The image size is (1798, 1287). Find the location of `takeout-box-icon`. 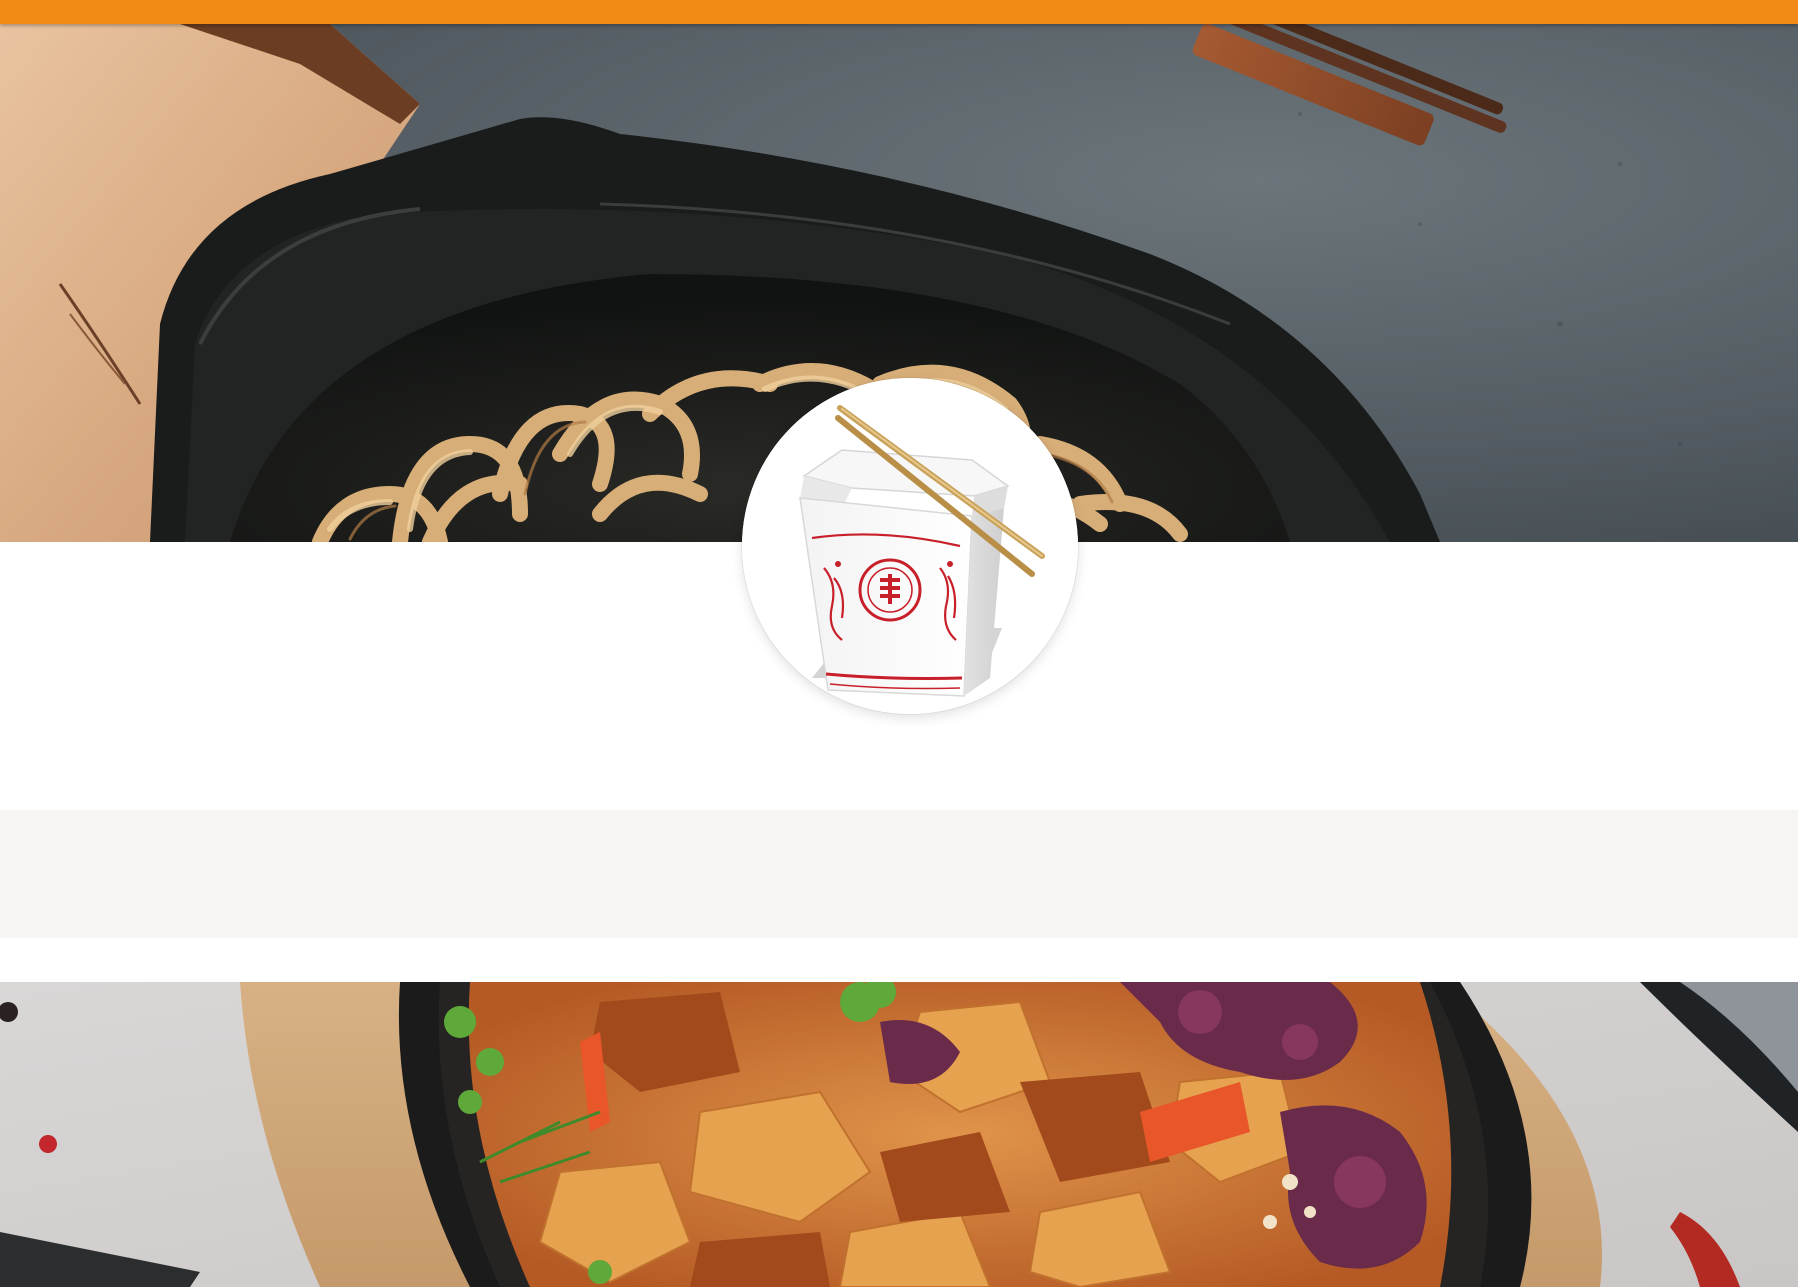

takeout-box-icon is located at coordinates (910, 546).